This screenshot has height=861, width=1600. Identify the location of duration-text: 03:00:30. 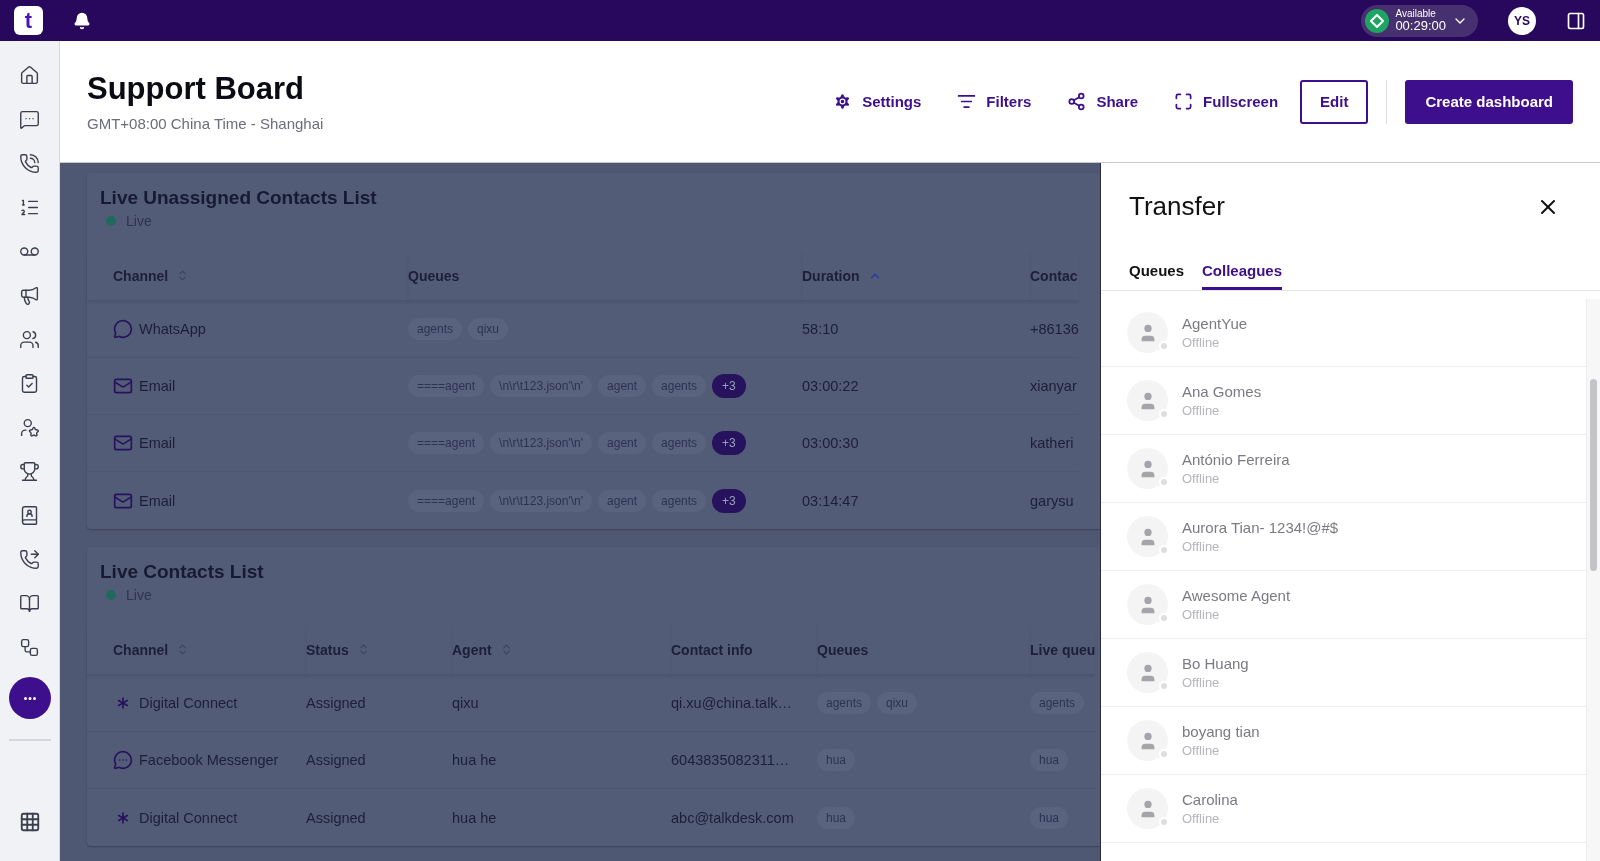
(830, 443).